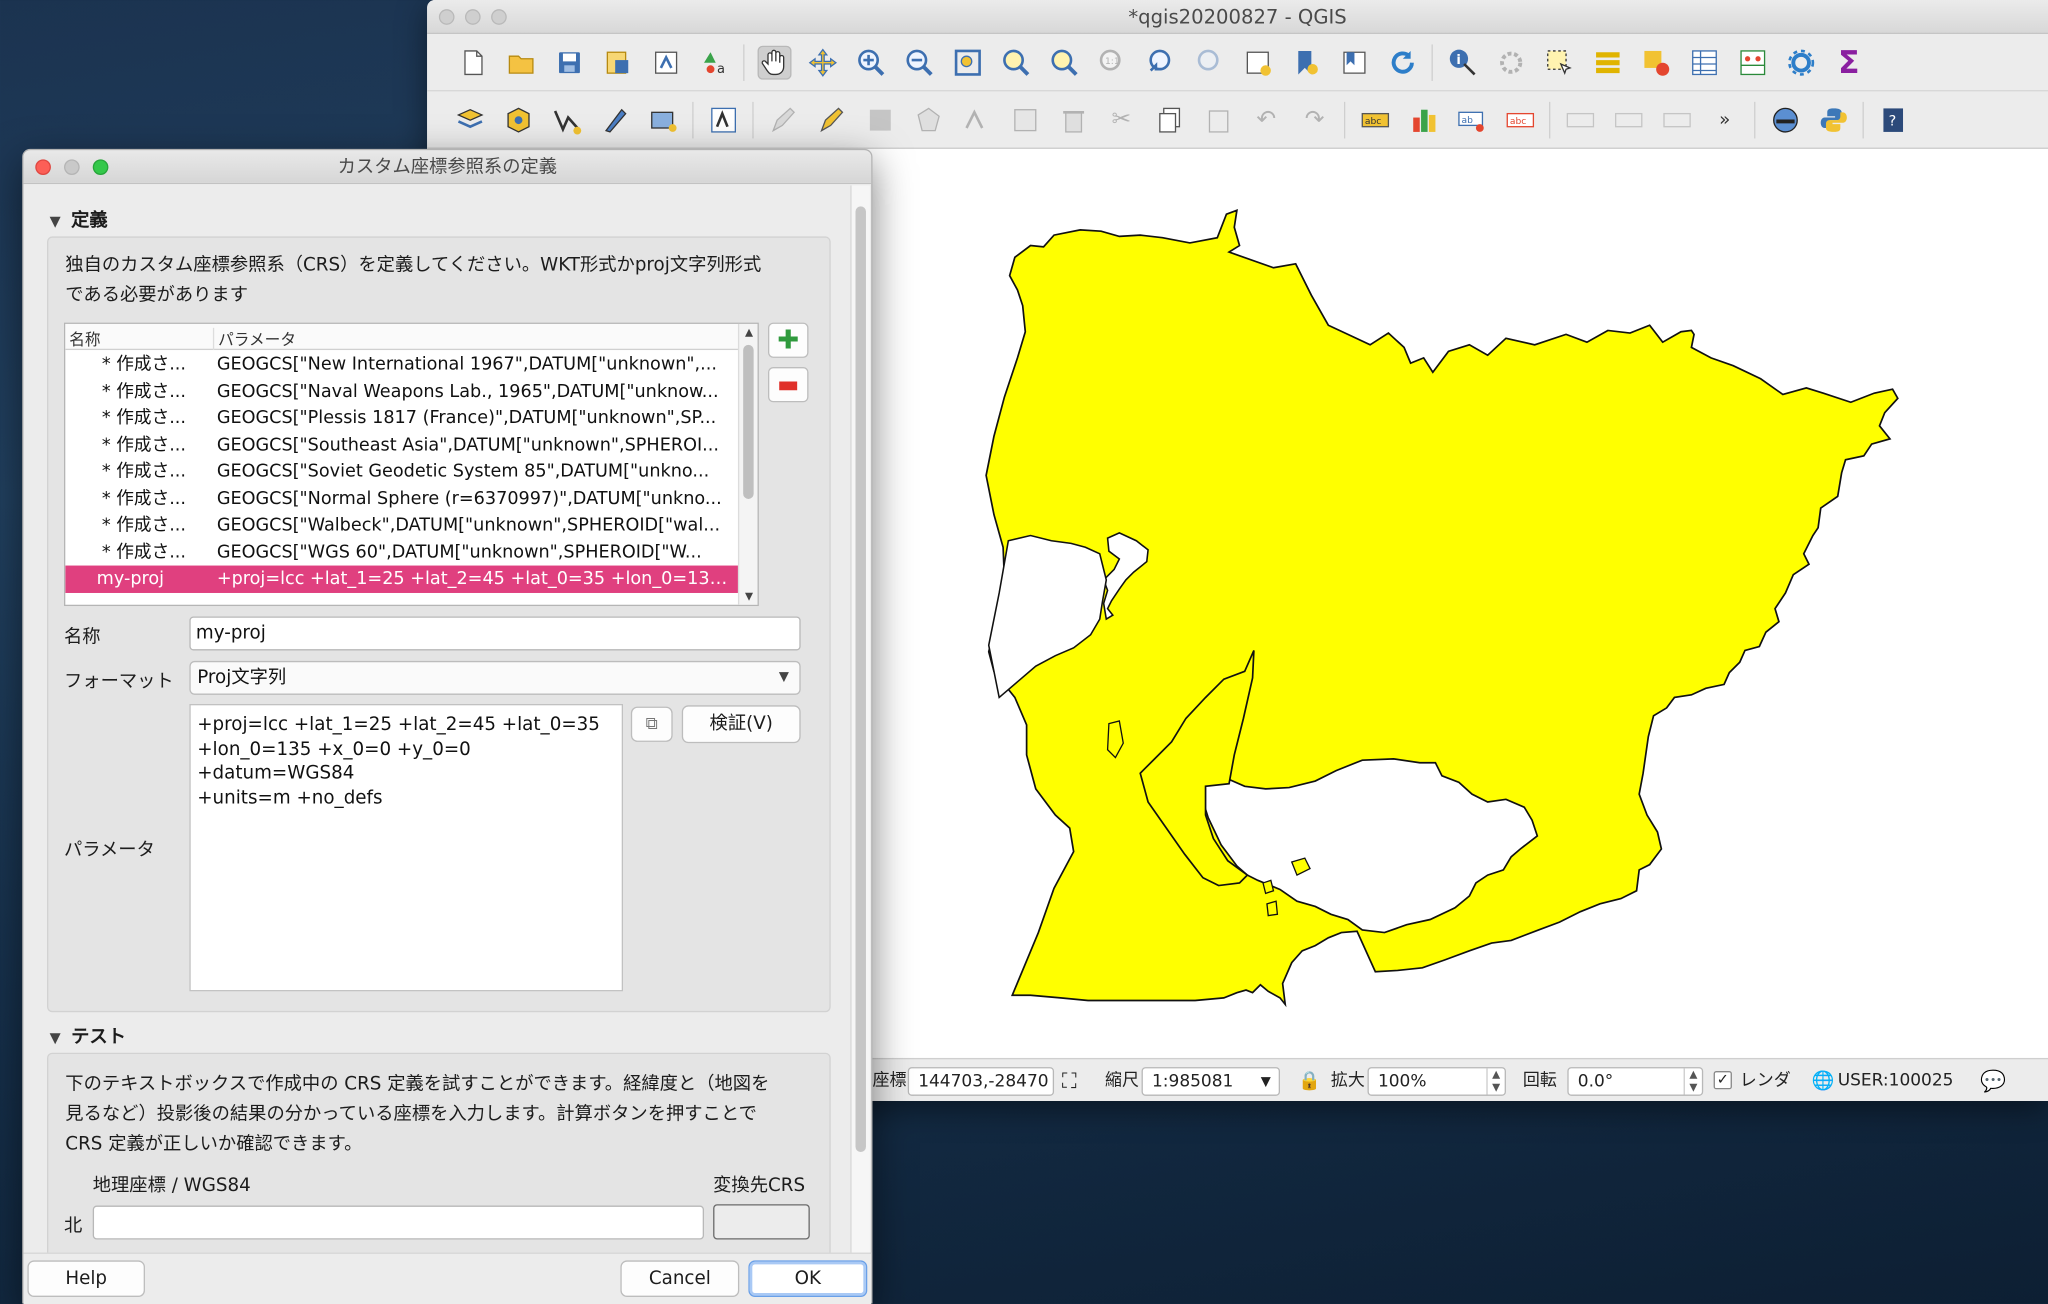 This screenshot has height=1304, width=2048. Describe the element at coordinates (1752, 62) in the screenshot. I see `field-calculator-icon` at that location.